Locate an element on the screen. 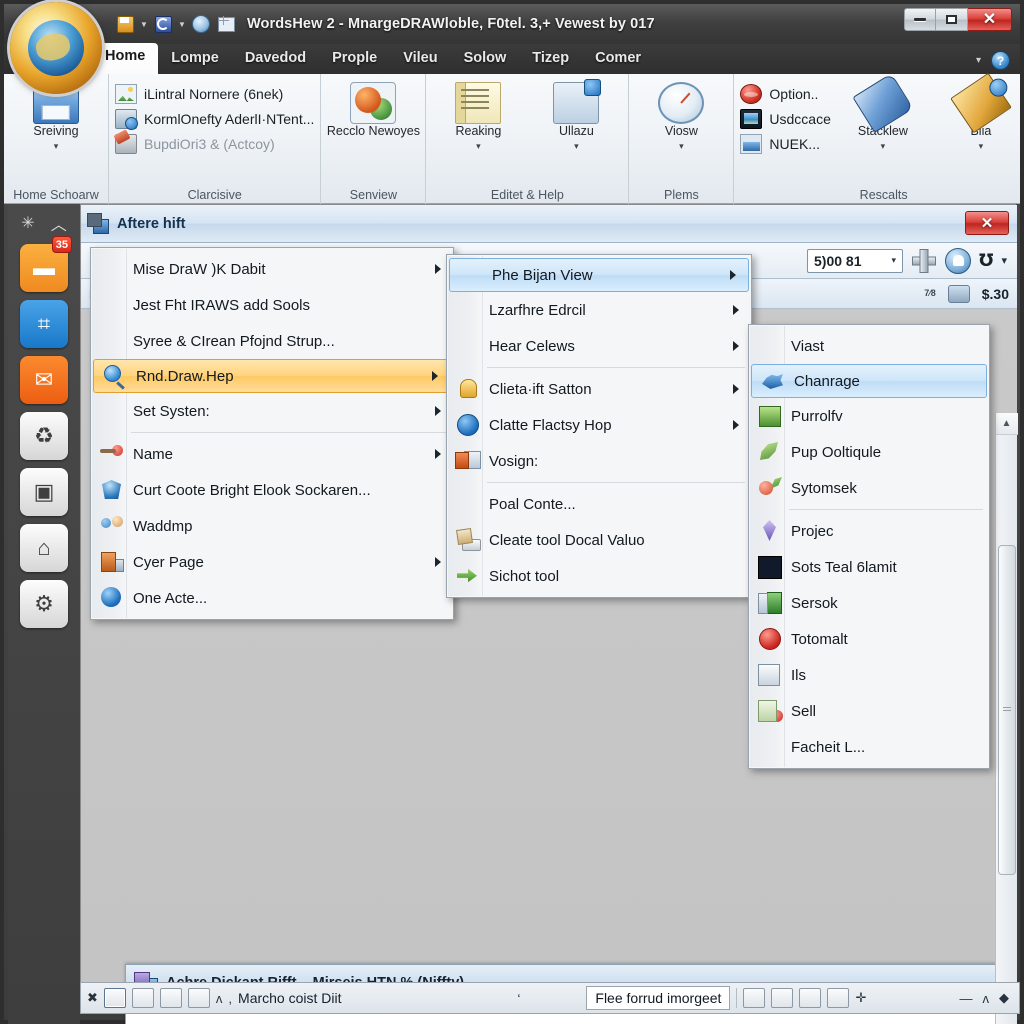  sidebar-tile-share: ♻ is located at coordinates (44, 436).